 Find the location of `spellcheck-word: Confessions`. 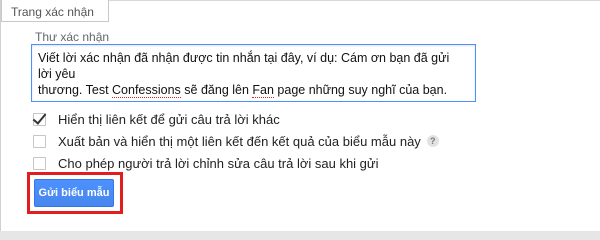

spellcheck-word: Confessions is located at coordinates (146, 90).